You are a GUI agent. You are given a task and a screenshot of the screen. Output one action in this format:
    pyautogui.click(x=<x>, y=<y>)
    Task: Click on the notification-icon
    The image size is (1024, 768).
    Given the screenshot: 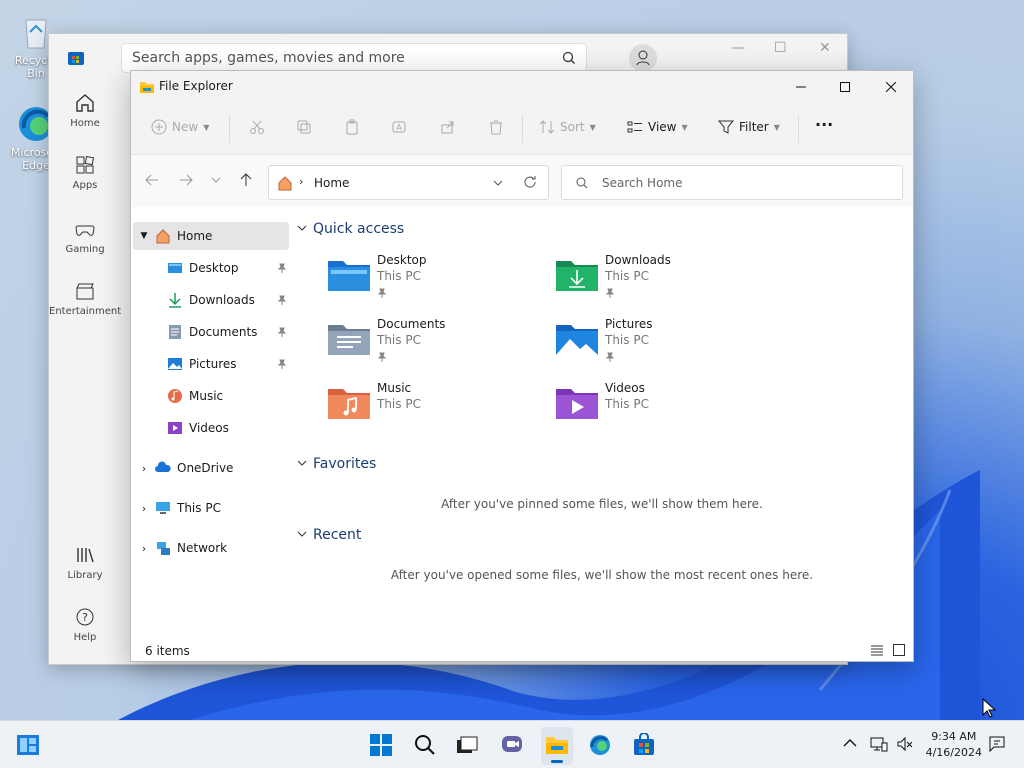 What is the action you would take?
    pyautogui.click(x=1000, y=747)
    